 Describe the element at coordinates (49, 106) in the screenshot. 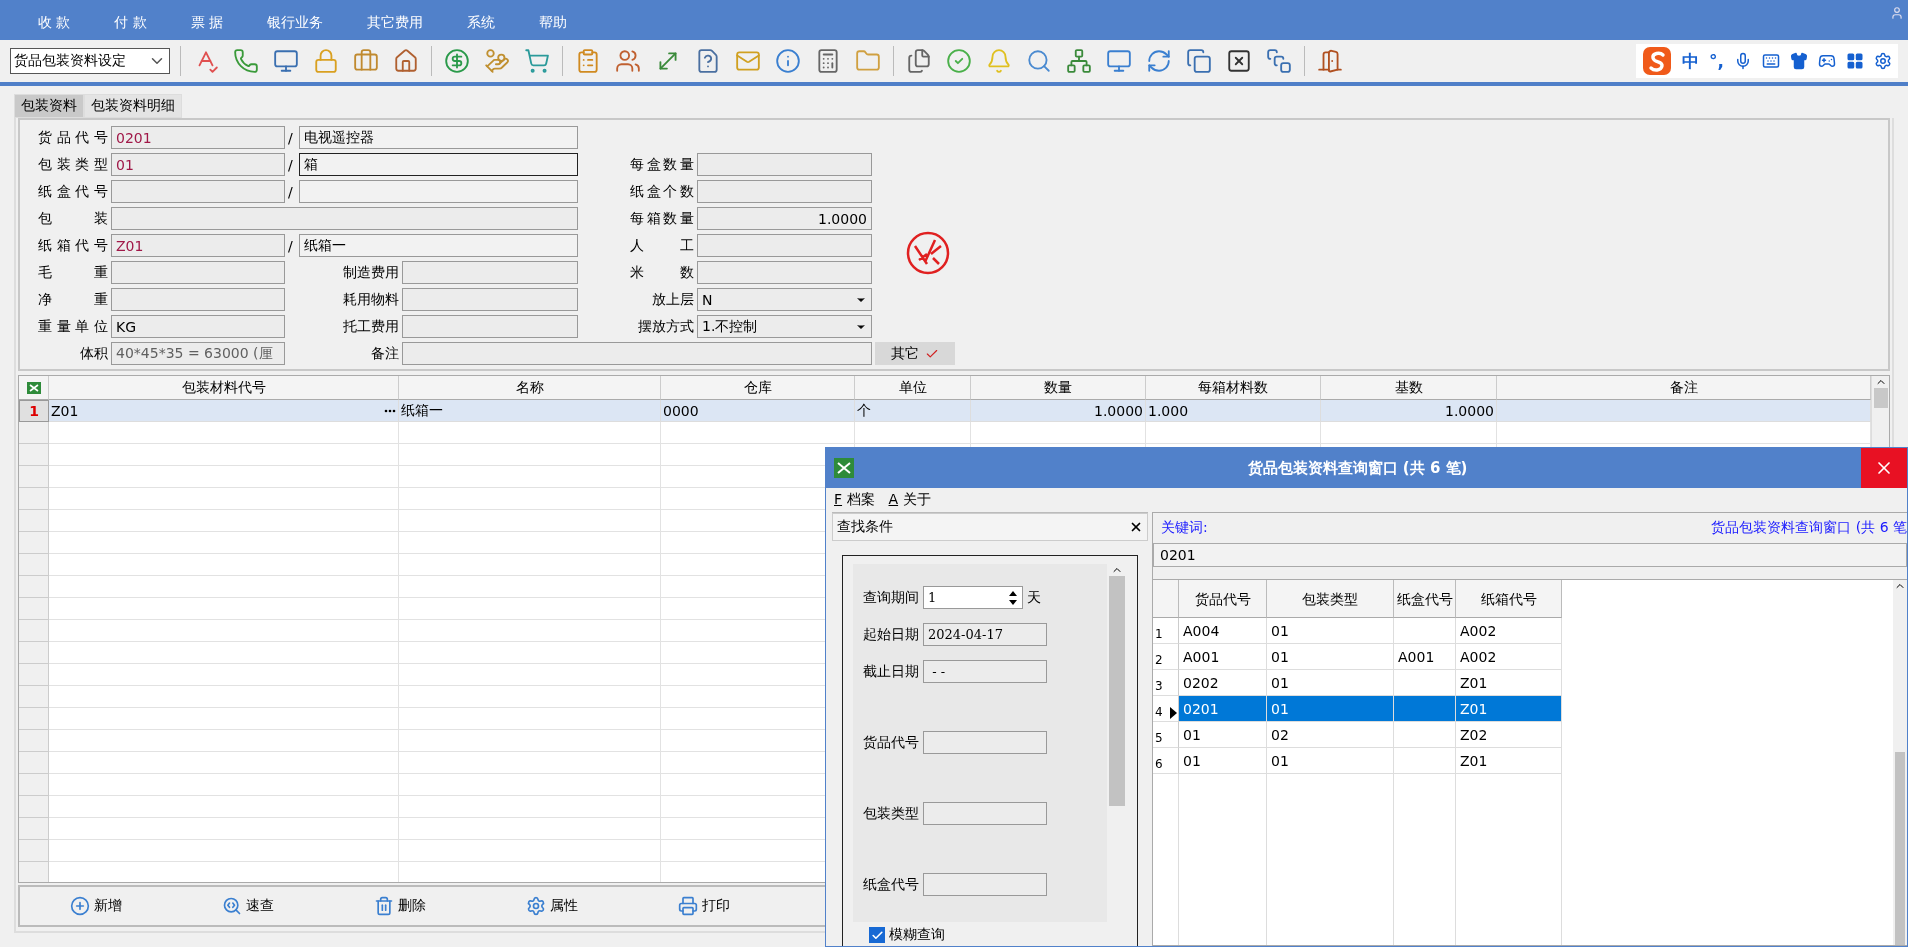

I see `tab: 包装资料` at that location.